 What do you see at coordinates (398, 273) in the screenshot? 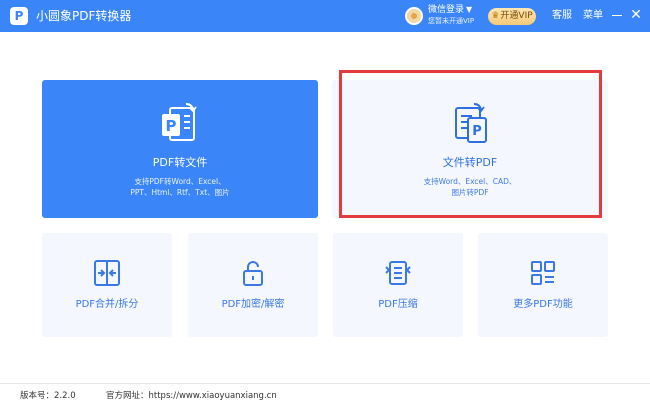
I see `compress-icon` at bounding box center [398, 273].